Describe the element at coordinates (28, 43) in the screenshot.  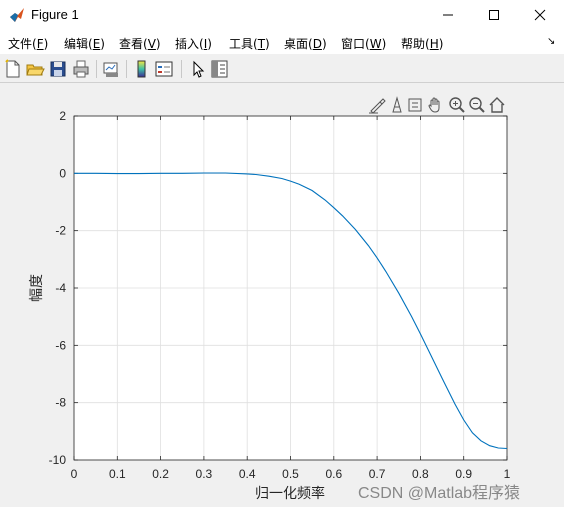
I see `menu-file: 文件(F)` at that location.